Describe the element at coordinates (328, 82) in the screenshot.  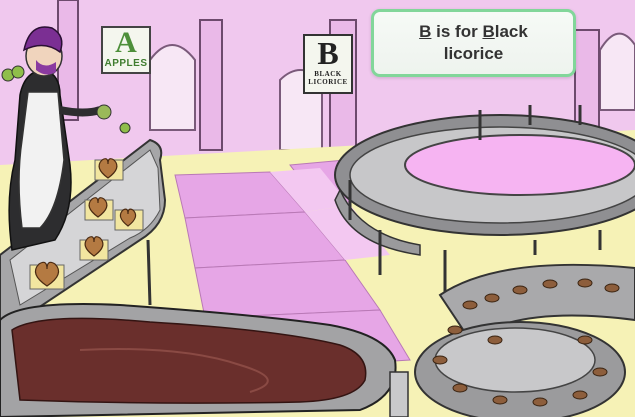
I see `sign-b-word-line2: LICORICE` at that location.